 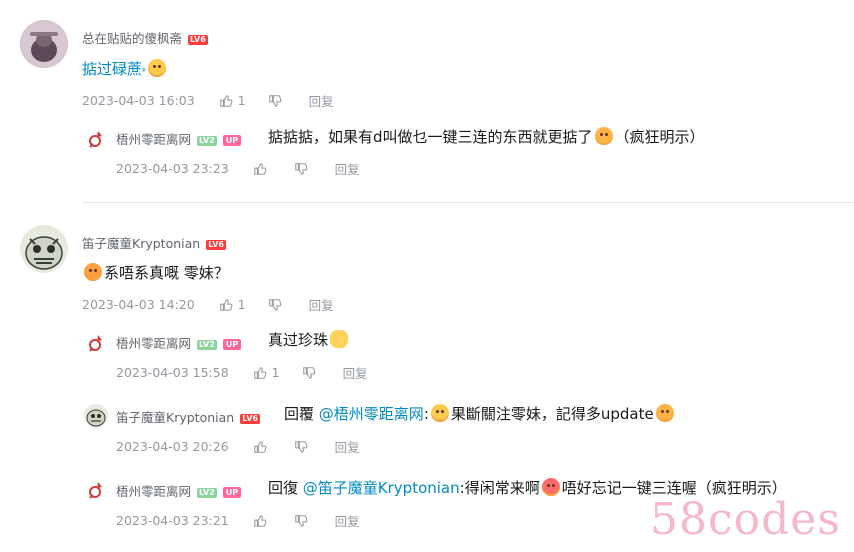 What do you see at coordinates (132, 38) in the screenshot?
I see `username-link: 总在贴贴的傻枫斋` at bounding box center [132, 38].